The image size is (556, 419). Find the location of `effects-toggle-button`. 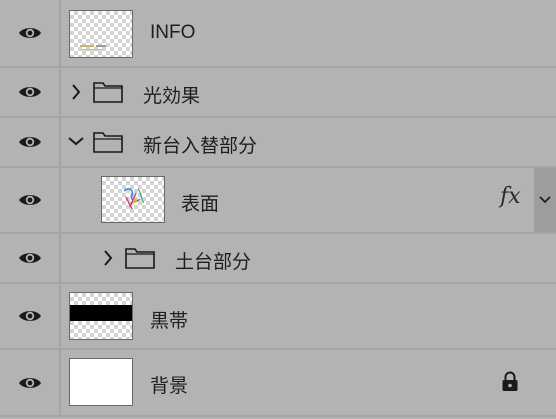

effects-toggle-button is located at coordinates (545, 200).